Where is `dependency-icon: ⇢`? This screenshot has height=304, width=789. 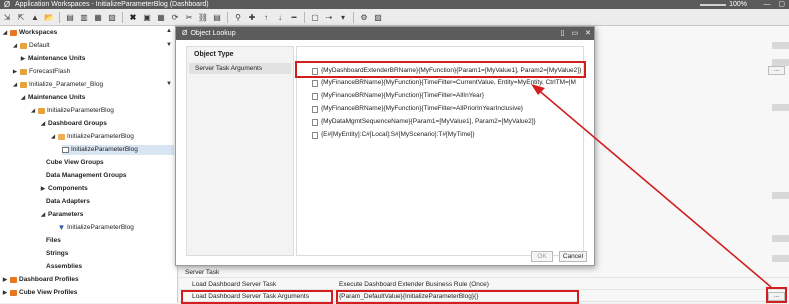
dependency-icon: ⇢ is located at coordinates (329, 17).